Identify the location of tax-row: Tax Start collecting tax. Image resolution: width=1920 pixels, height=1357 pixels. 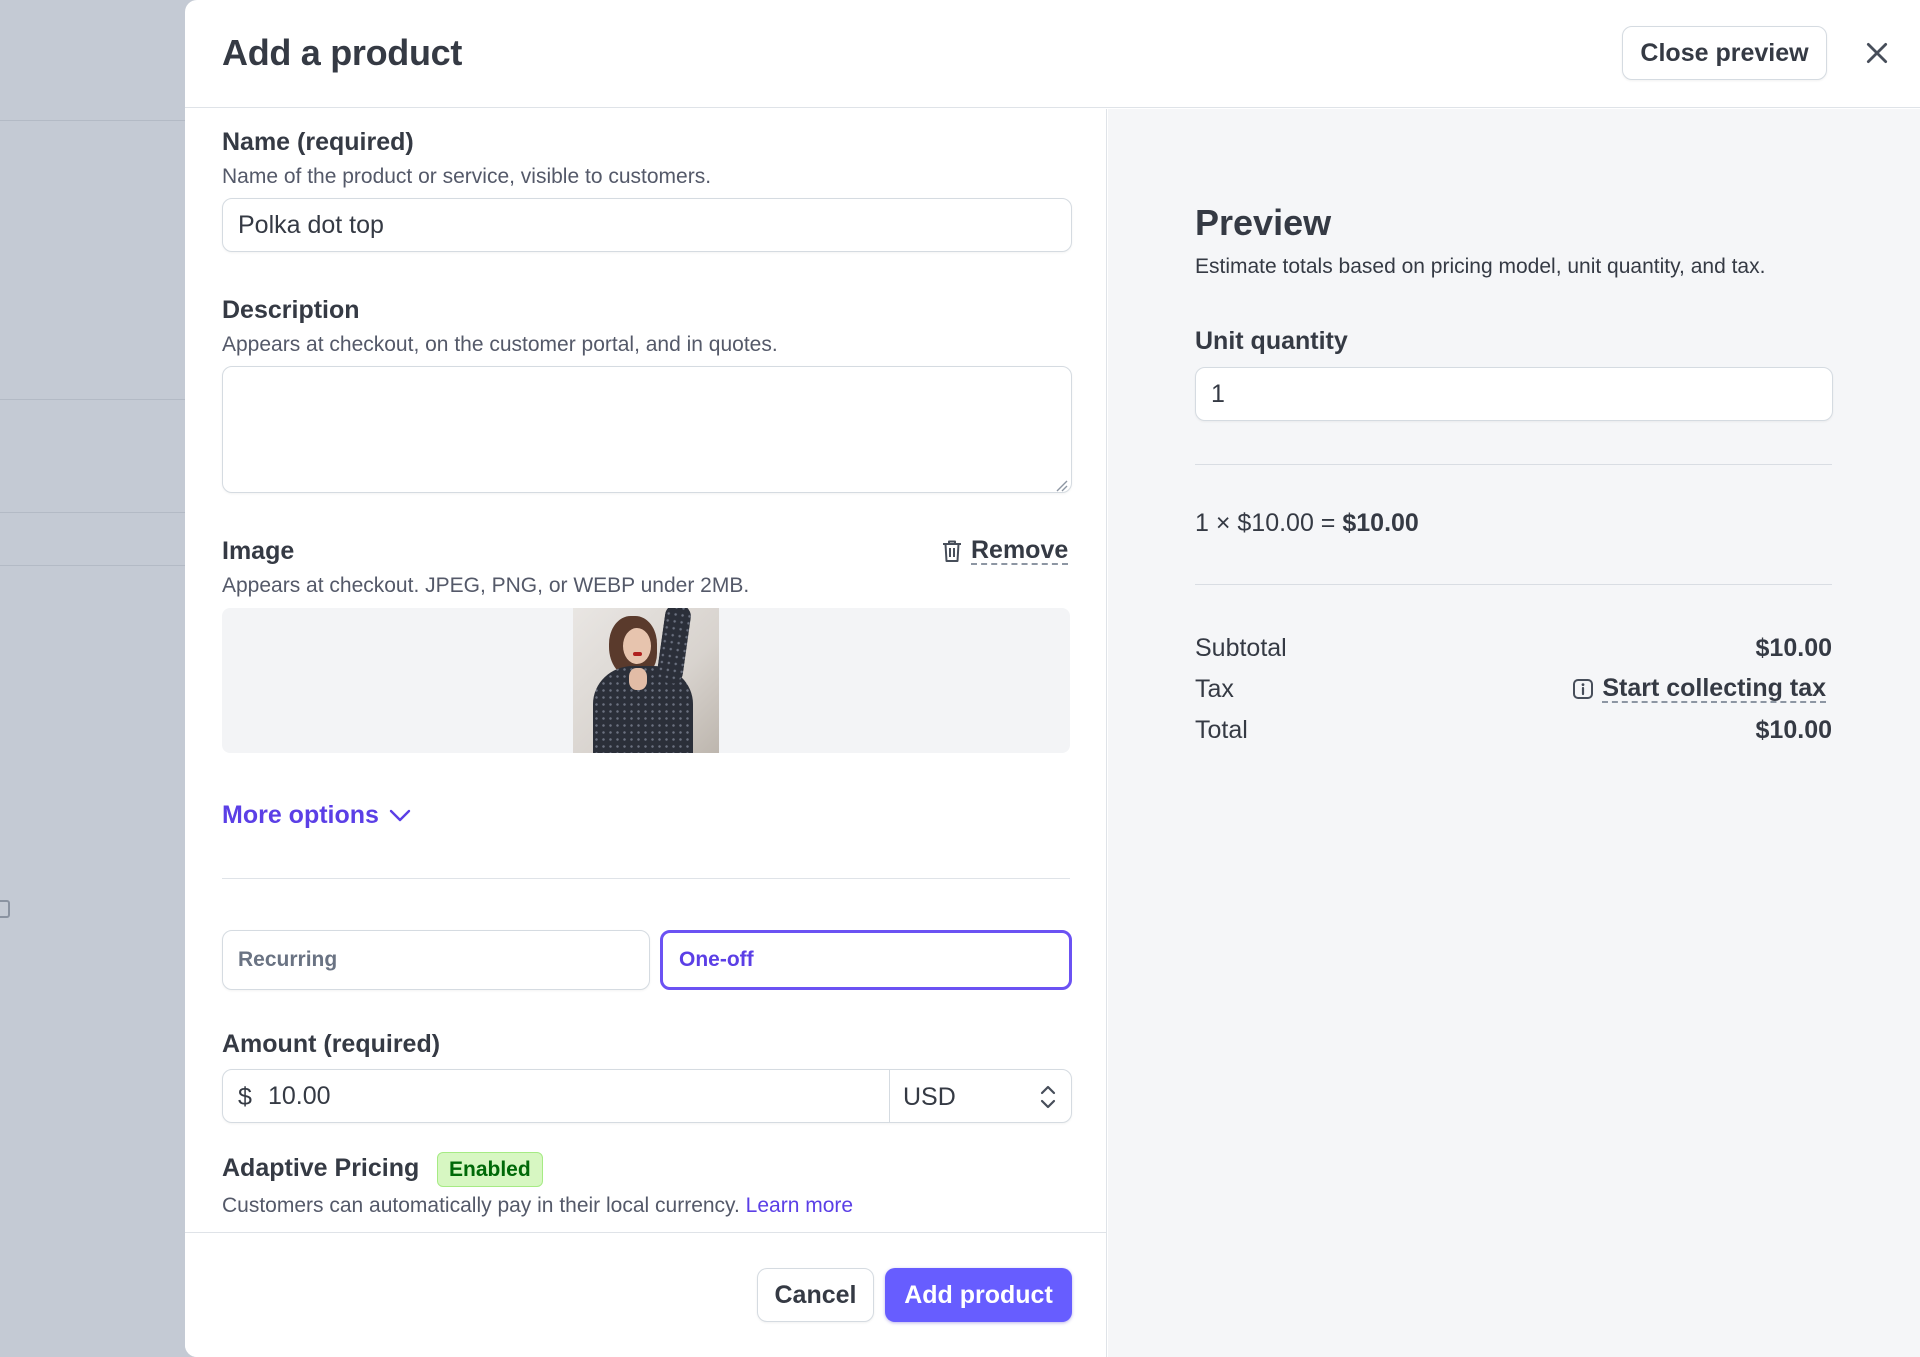
(1513, 691).